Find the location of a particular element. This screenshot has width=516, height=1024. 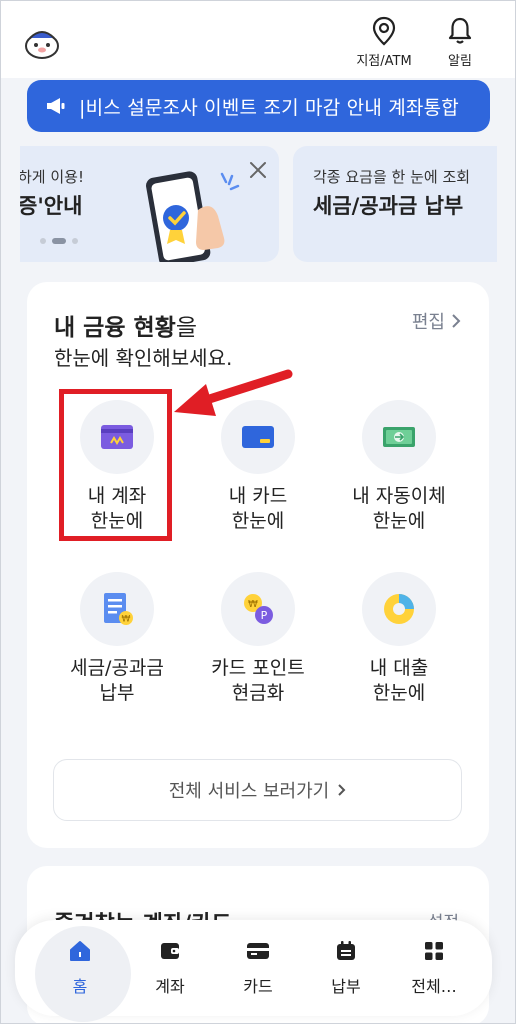

tax-bill-icon: ₩ is located at coordinates (118, 609).